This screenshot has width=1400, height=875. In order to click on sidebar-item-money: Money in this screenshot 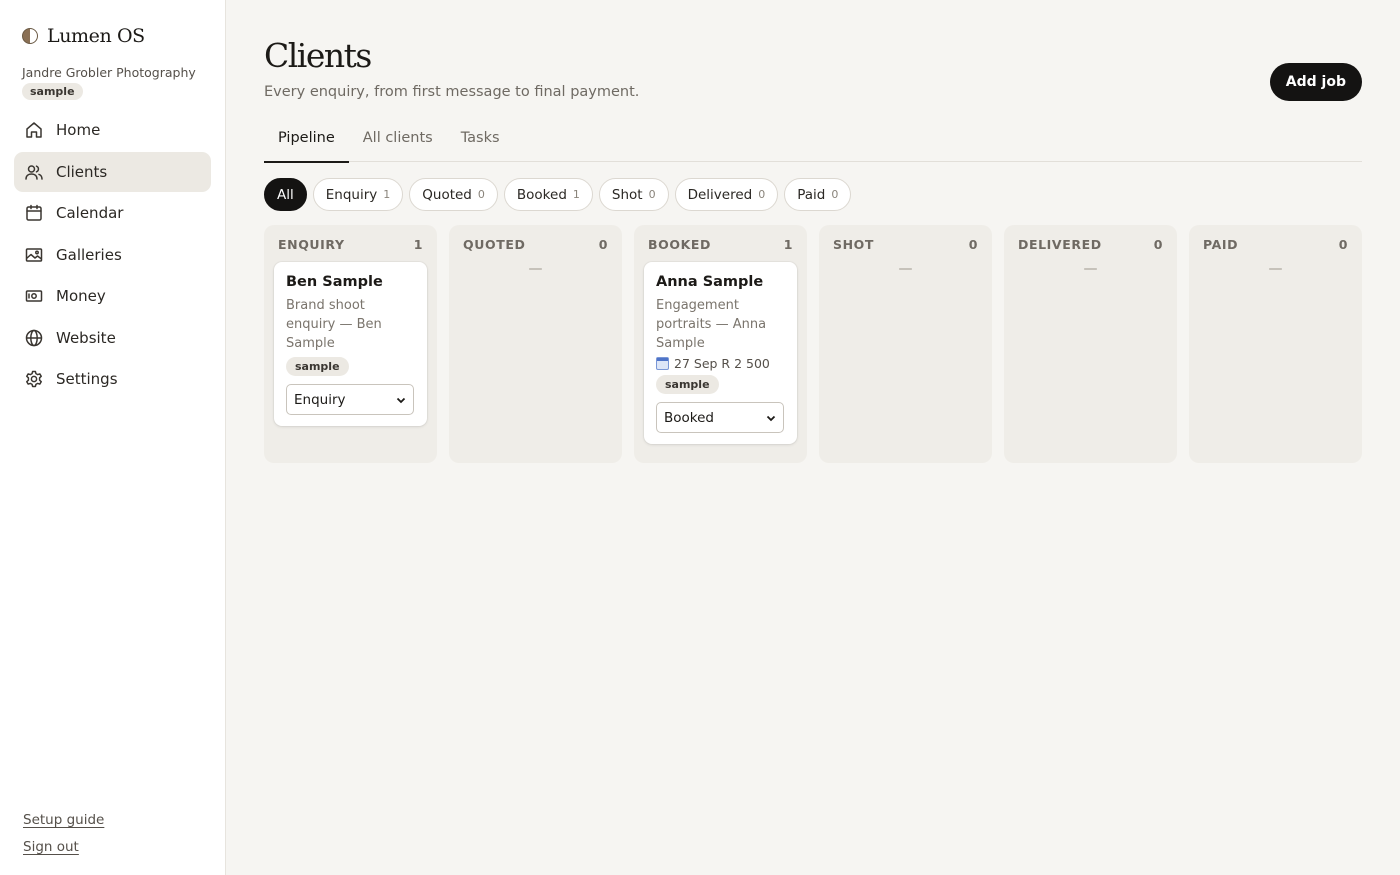, I will do `click(112, 296)`.